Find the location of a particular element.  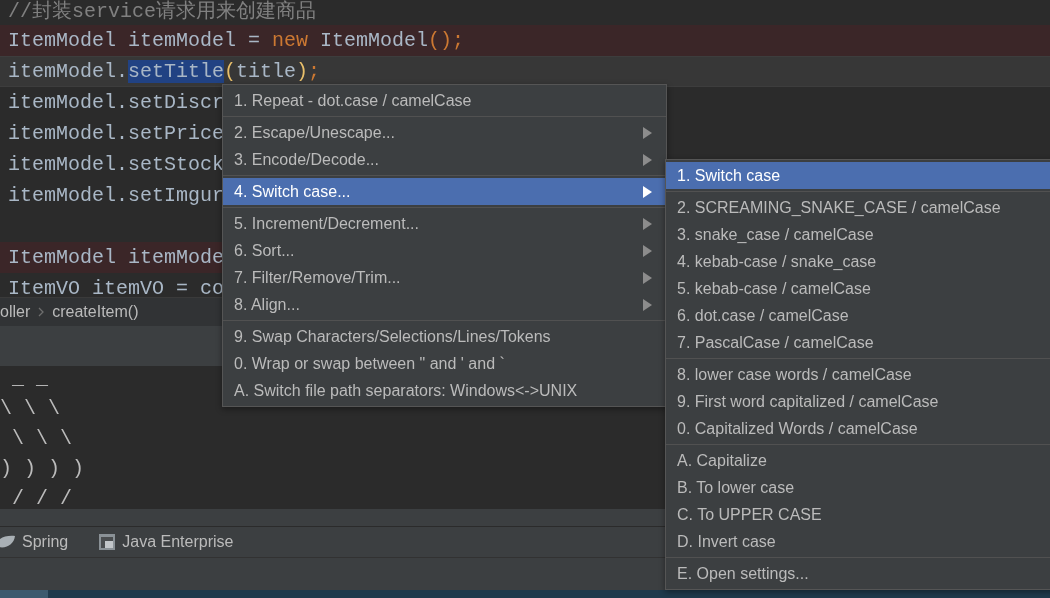

code-line: ItemModel itemModel = new ItemModel(); is located at coordinates (236, 40).